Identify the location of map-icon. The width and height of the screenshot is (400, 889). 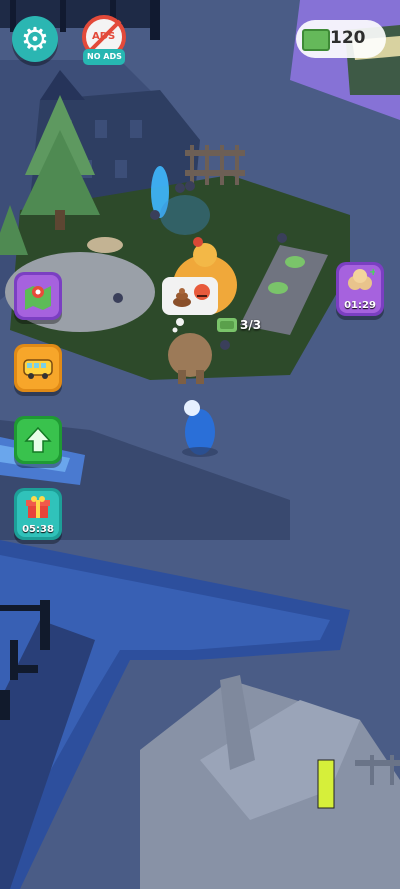
(38, 298).